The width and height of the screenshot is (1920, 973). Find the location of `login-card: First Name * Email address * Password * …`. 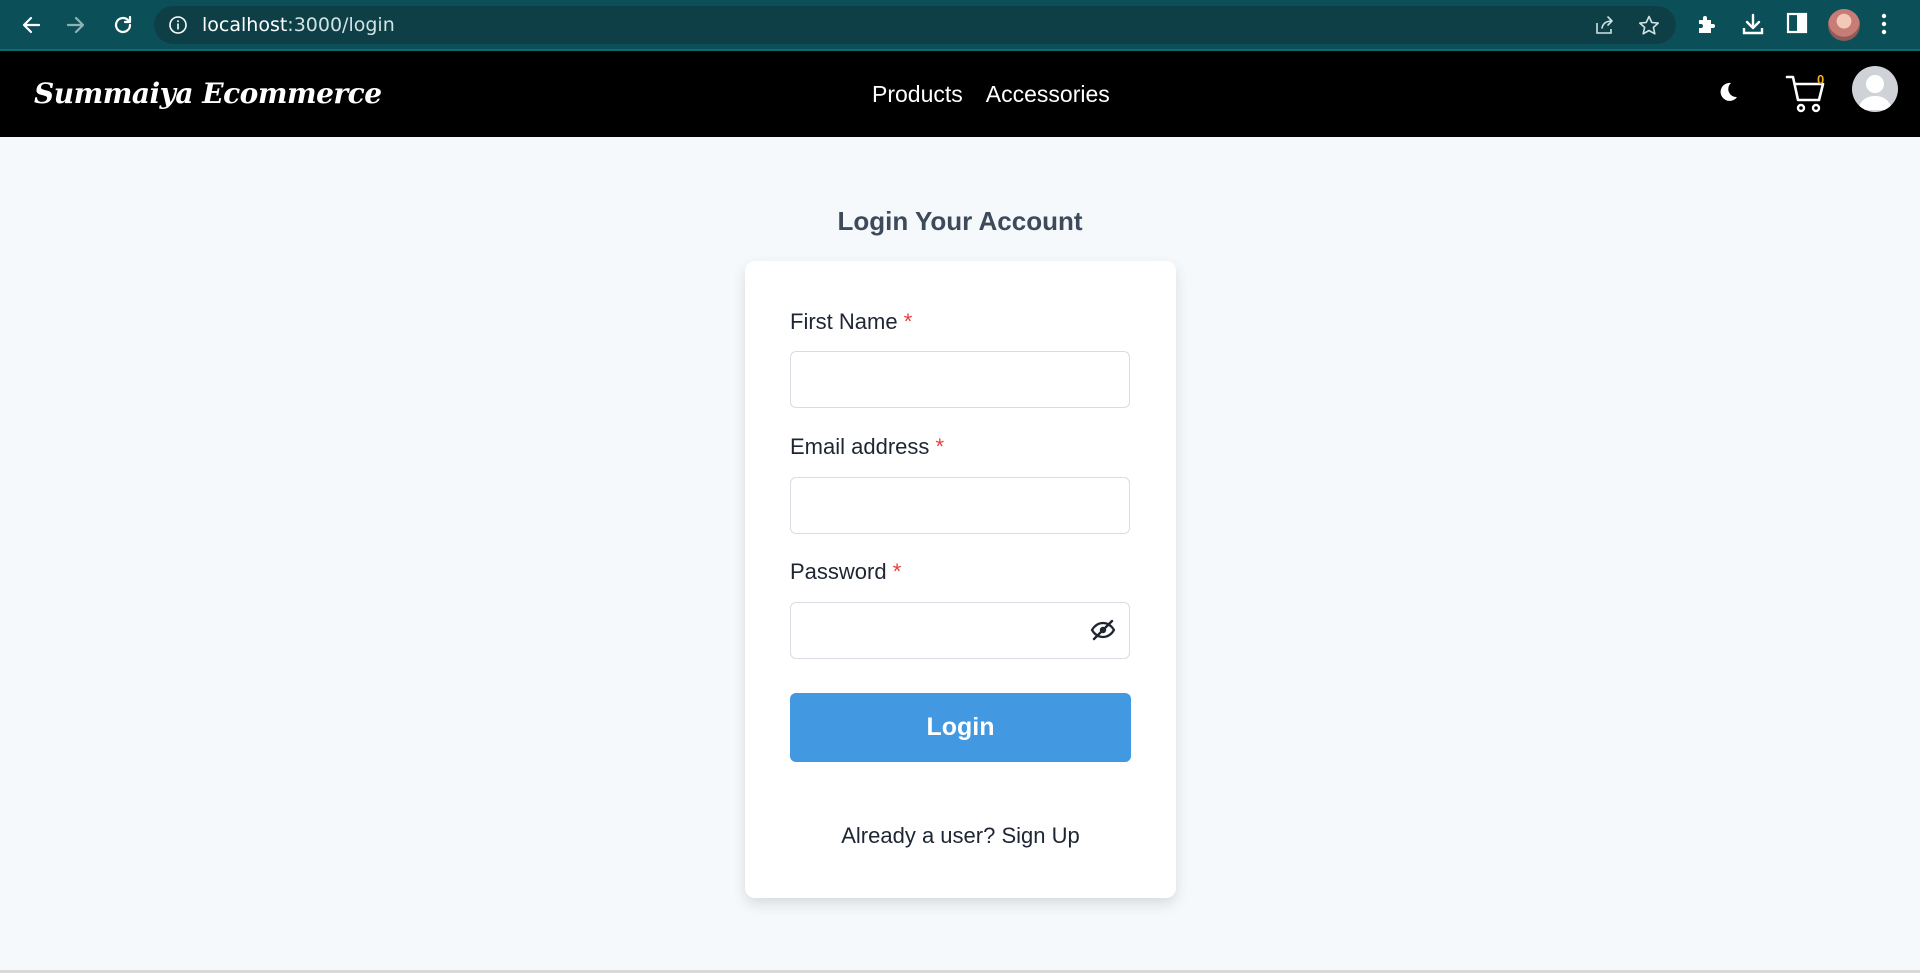

login-card: First Name * Email address * Password * … is located at coordinates (960, 579).